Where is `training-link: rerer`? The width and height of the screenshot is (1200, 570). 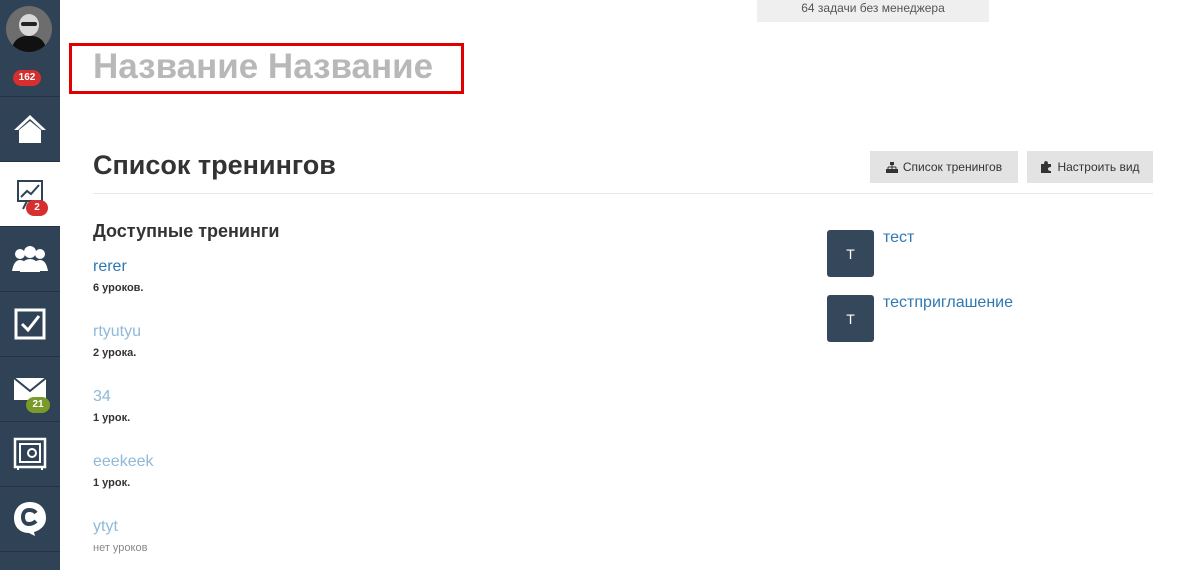
training-link: rerer is located at coordinates (118, 267).